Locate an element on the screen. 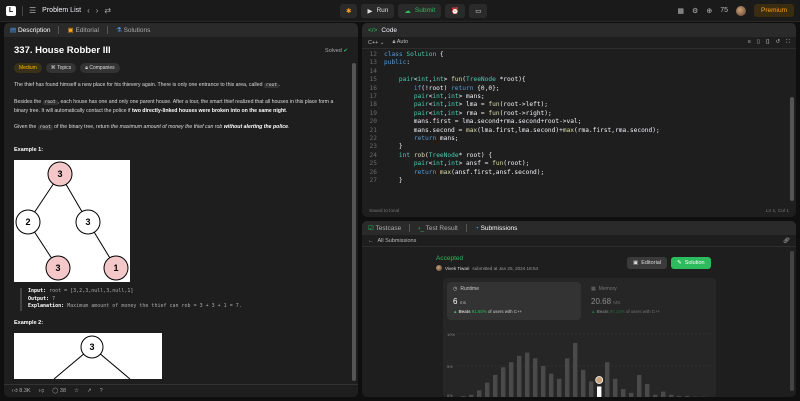 This screenshot has height=401, width=800. code-line: 24 int rob(TreeNode* root) { is located at coordinates (579, 156).